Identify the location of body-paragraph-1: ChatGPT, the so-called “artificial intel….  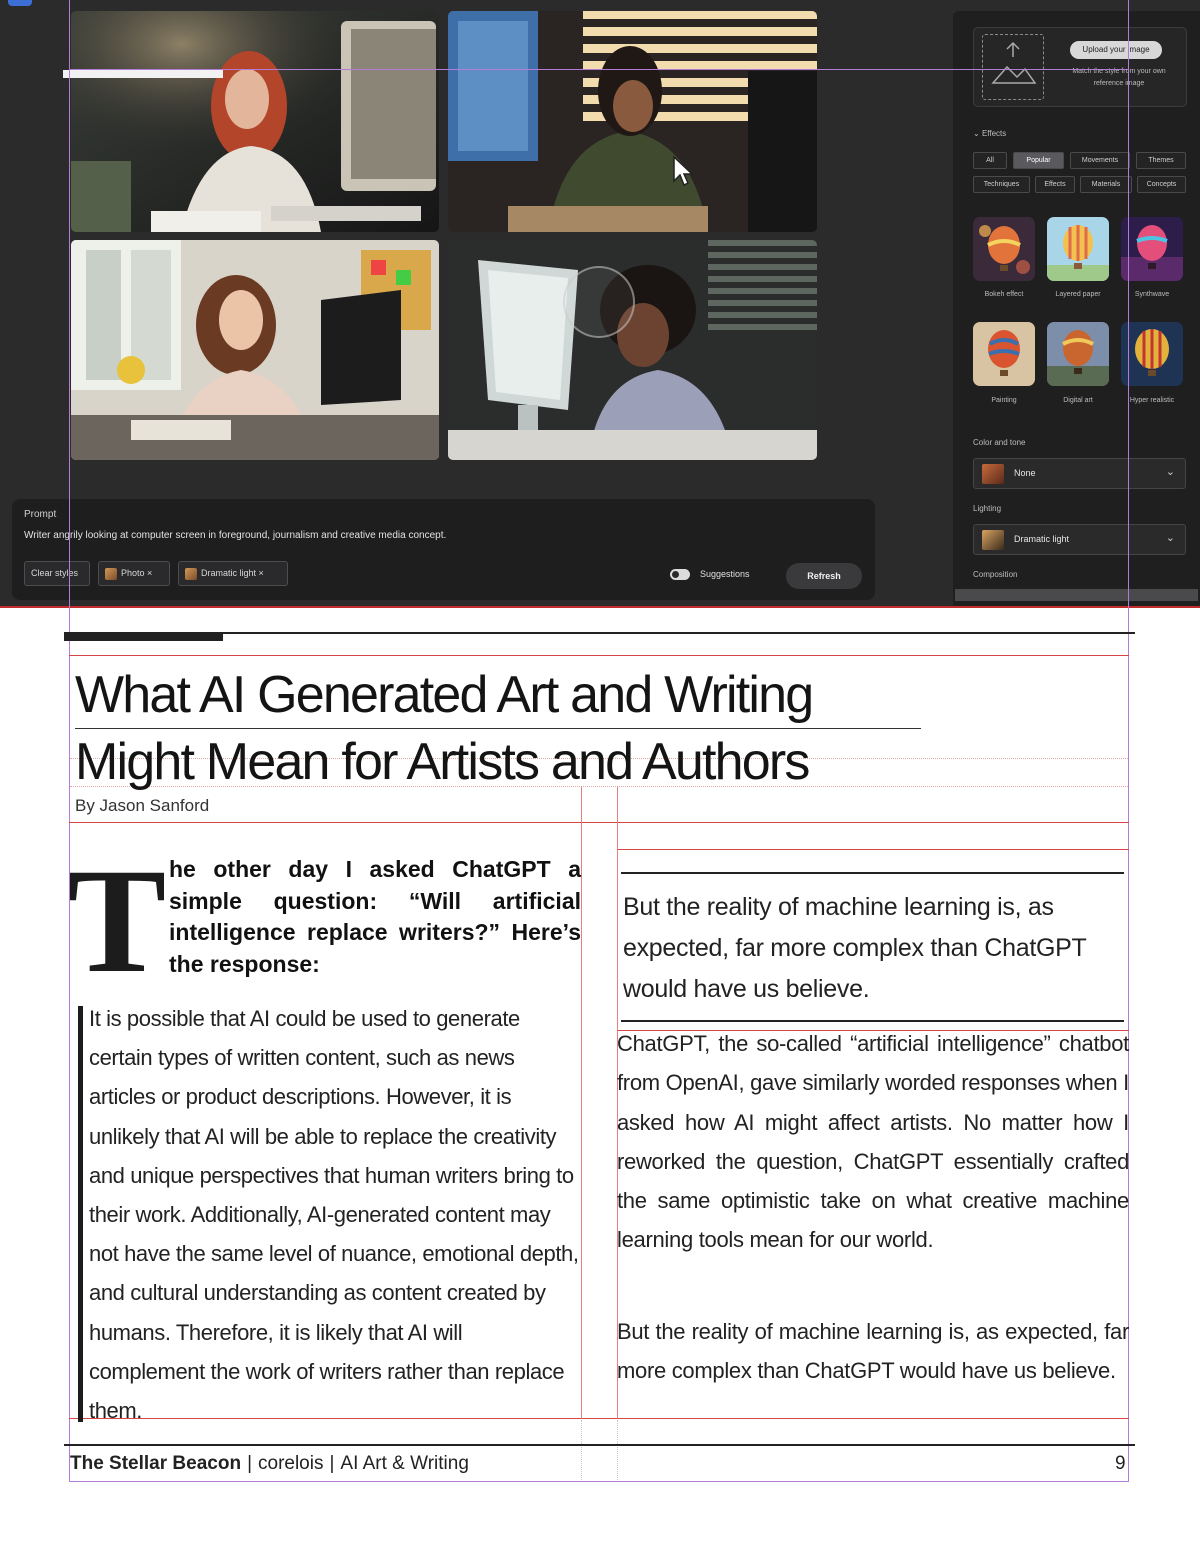
(873, 1142).